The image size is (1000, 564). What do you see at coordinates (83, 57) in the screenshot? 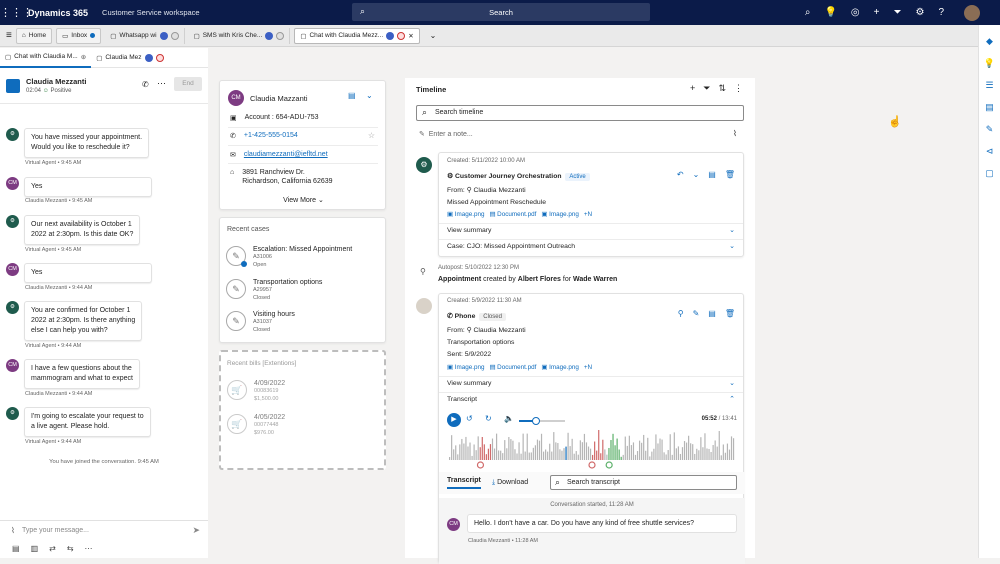
I see `pin-icon: ⊕` at bounding box center [83, 57].